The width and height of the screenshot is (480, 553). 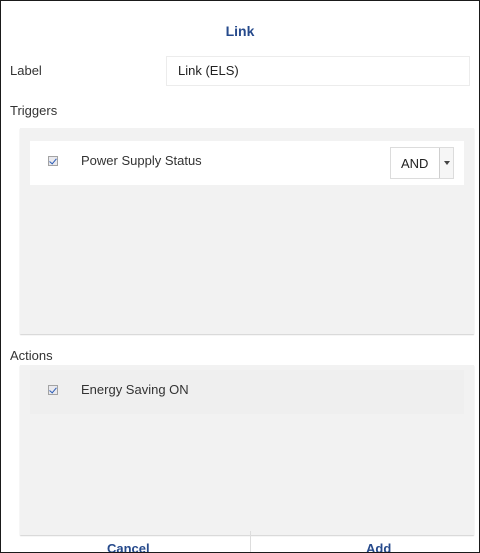 I want to click on label-input: Link (ELS), so click(x=318, y=71).